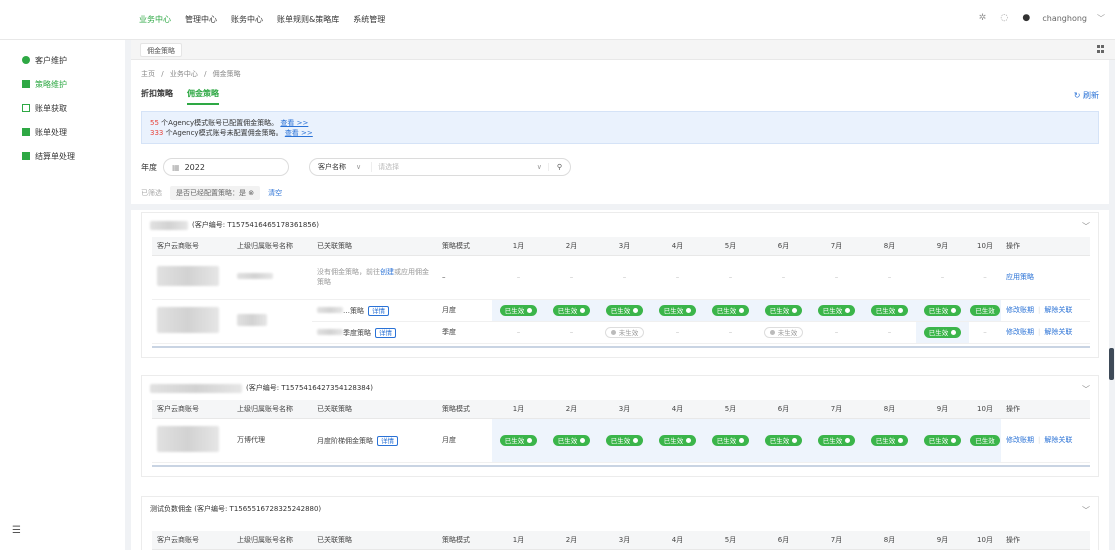 Image resolution: width=1115 pixels, height=550 pixels. What do you see at coordinates (275, 193) in the screenshot?
I see `clear-filters-button: 清空` at bounding box center [275, 193].